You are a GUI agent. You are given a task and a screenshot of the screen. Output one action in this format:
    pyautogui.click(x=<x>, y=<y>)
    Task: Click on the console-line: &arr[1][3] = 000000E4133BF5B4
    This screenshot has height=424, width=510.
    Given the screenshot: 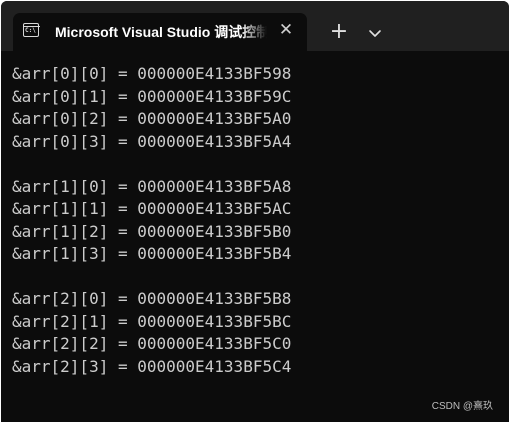 What is the action you would take?
    pyautogui.click(x=152, y=253)
    